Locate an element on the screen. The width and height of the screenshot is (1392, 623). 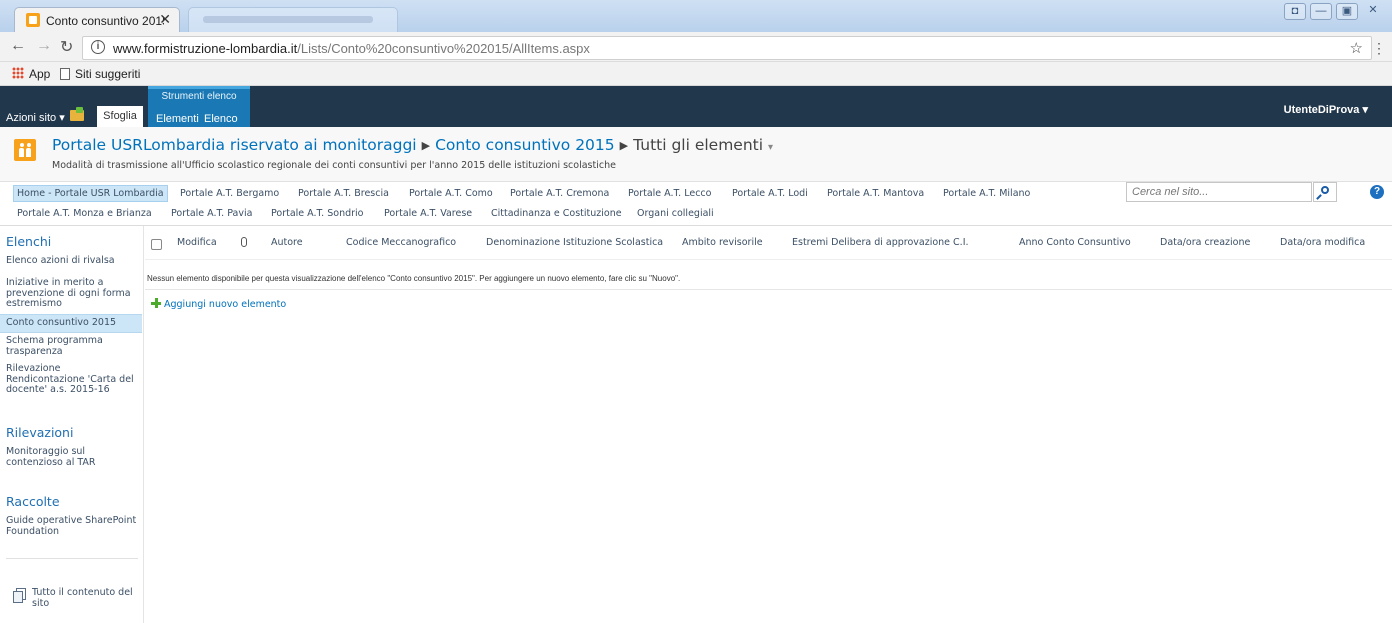
reload-icon: ↻ is located at coordinates (66, 47).